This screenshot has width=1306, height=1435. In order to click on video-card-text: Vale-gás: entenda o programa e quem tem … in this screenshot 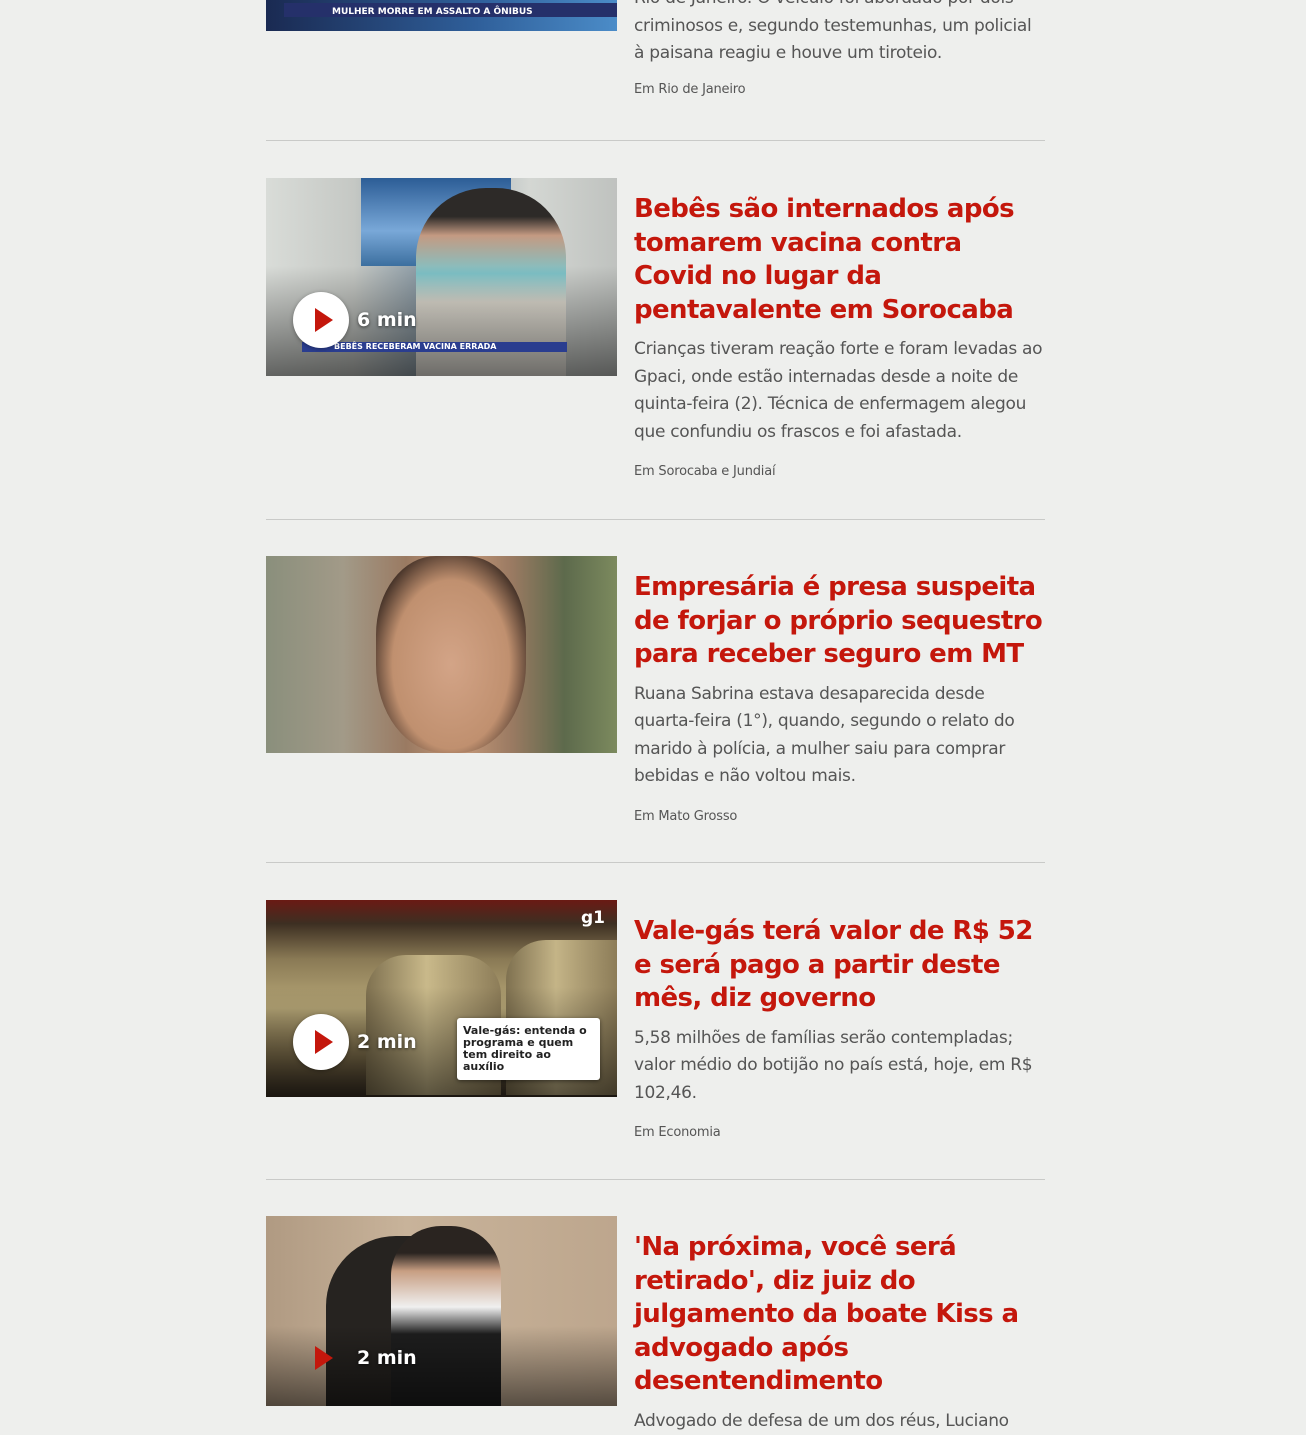, I will do `click(528, 1049)`.